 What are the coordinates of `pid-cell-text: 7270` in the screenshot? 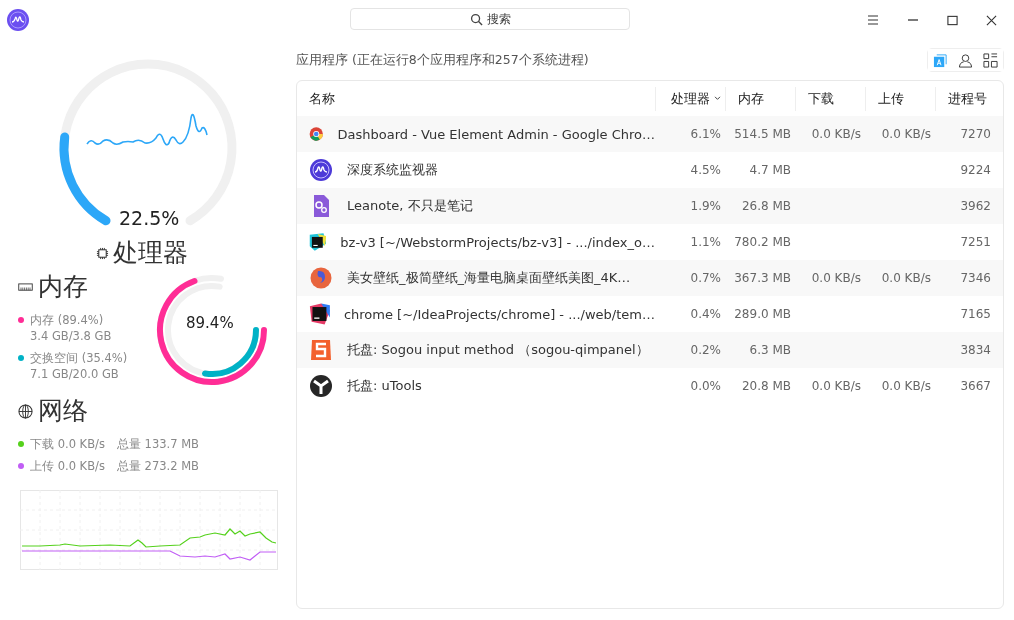 It's located at (975, 134).